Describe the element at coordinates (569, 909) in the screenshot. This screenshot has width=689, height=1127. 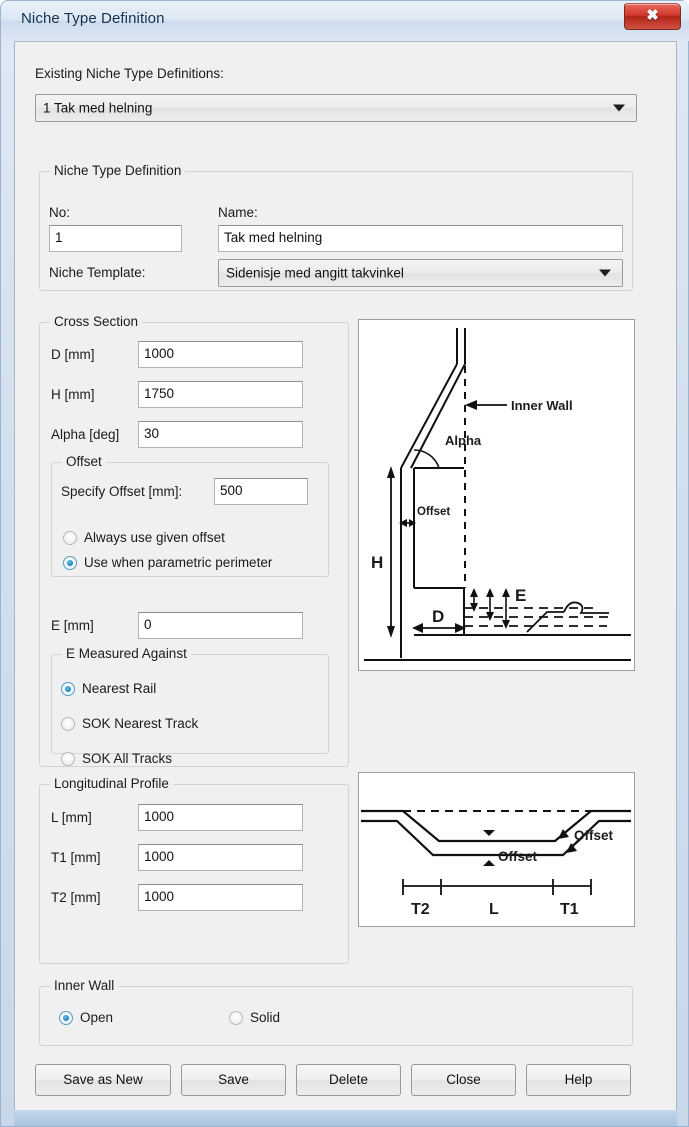
I see `label-t1: T1` at that location.